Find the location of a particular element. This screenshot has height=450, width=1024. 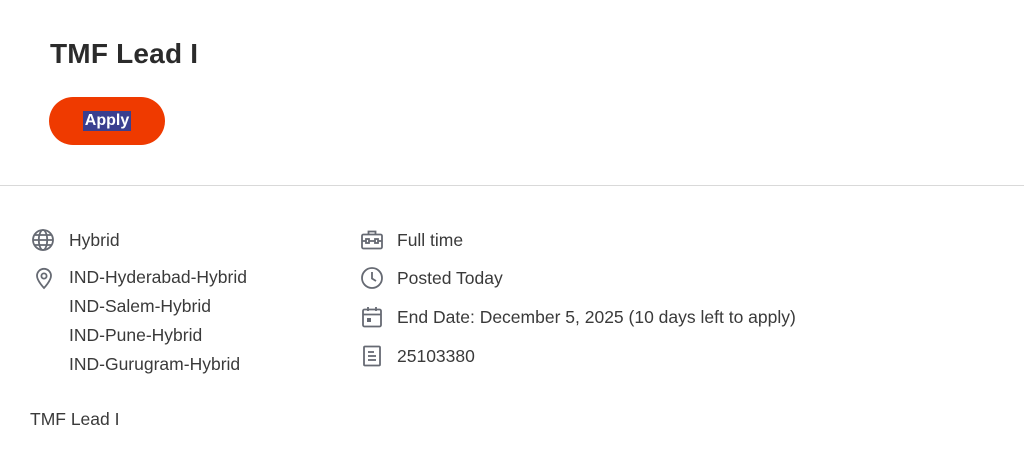

posted-date-text: Posted Today is located at coordinates (450, 278).